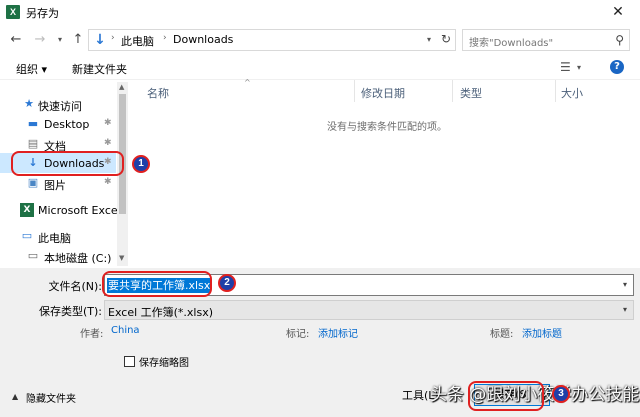  What do you see at coordinates (320, 68) in the screenshot?
I see `command-bar: 组织 ▾ 新建文件夹 ☰ ▾ ?` at bounding box center [320, 68].